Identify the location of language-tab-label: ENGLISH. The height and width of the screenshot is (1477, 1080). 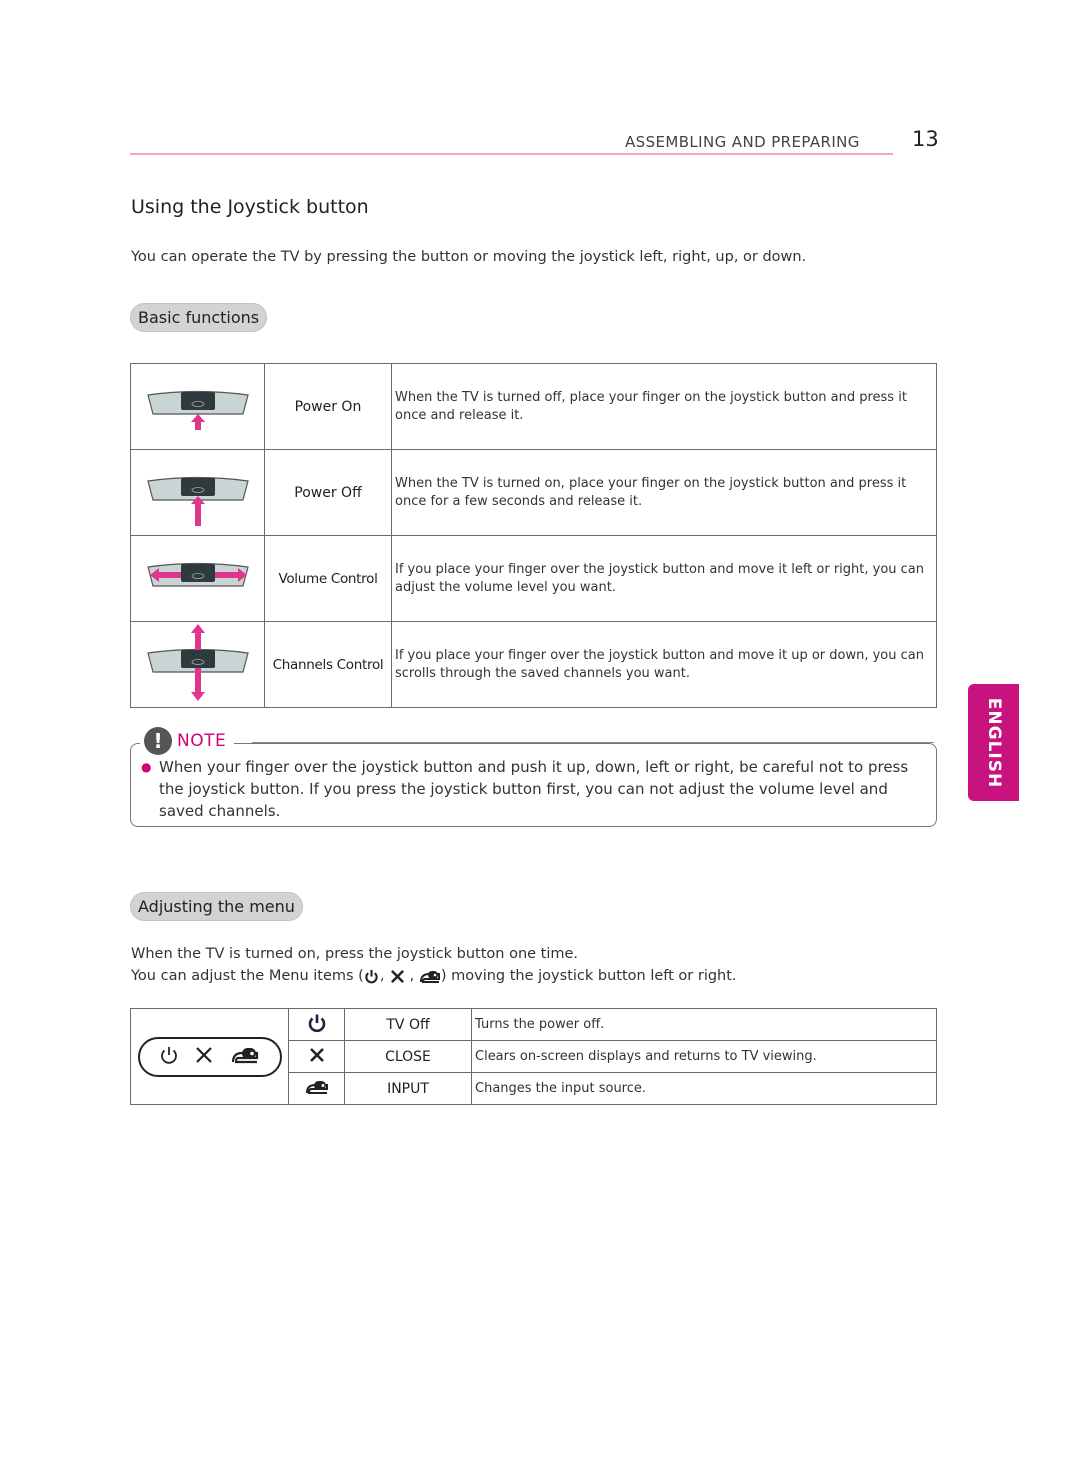
(993, 742).